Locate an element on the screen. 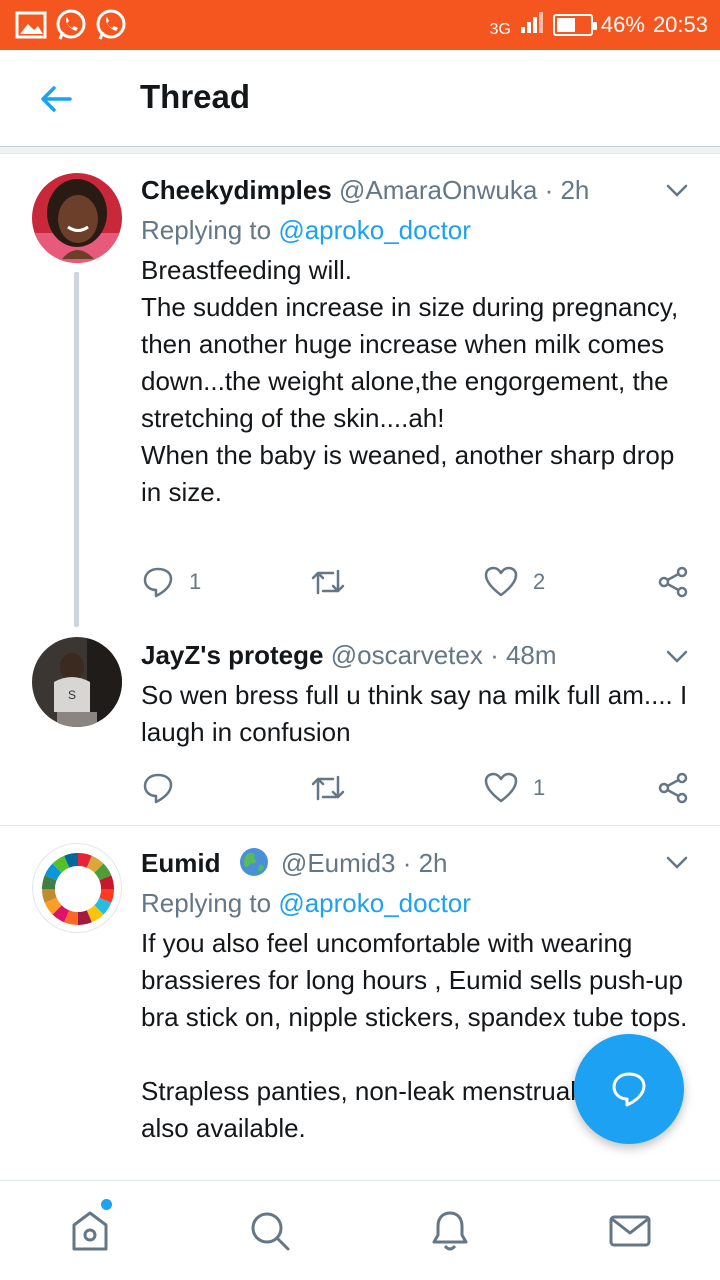  search-icon is located at coordinates (270, 1231).